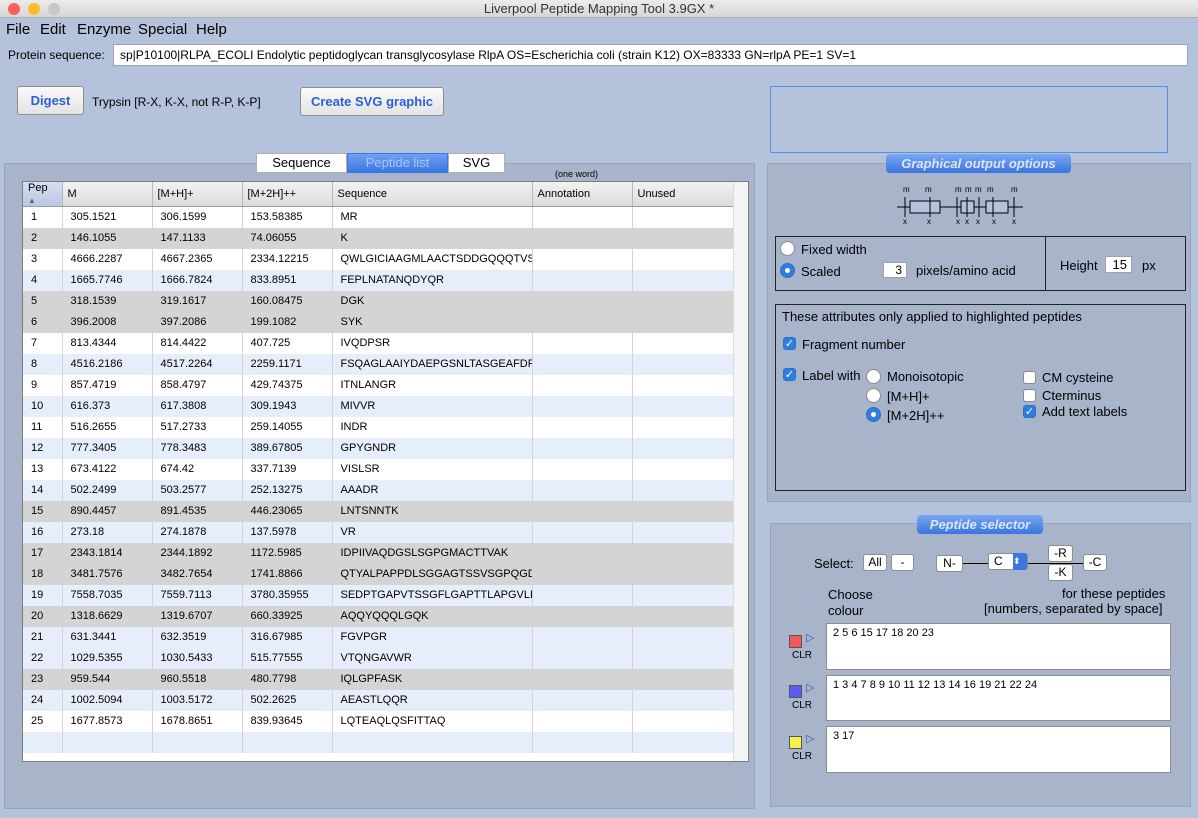 This screenshot has width=1198, height=818. Describe the element at coordinates (873, 414) in the screenshot. I see `m2h-radio` at that location.